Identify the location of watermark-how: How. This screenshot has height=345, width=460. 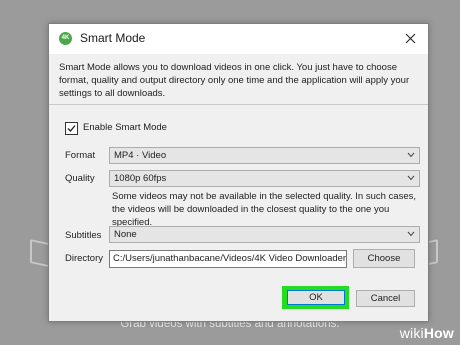
(438, 333).